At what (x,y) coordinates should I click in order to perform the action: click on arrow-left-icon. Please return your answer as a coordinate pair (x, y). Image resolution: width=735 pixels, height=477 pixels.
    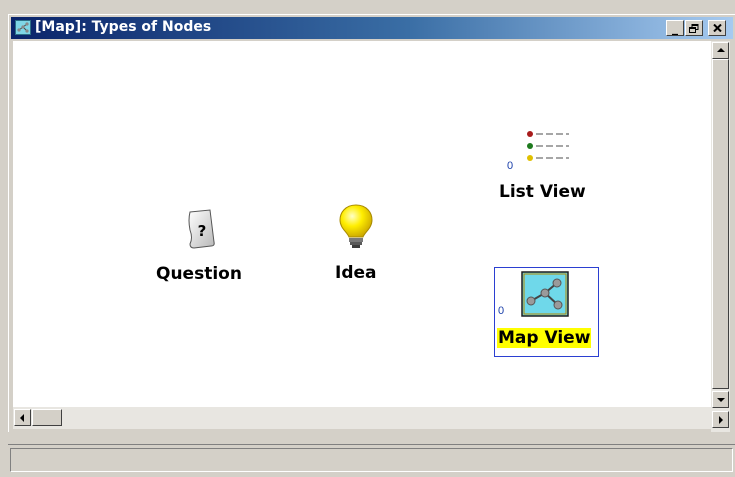
    Looking at the image, I should click on (22, 418).